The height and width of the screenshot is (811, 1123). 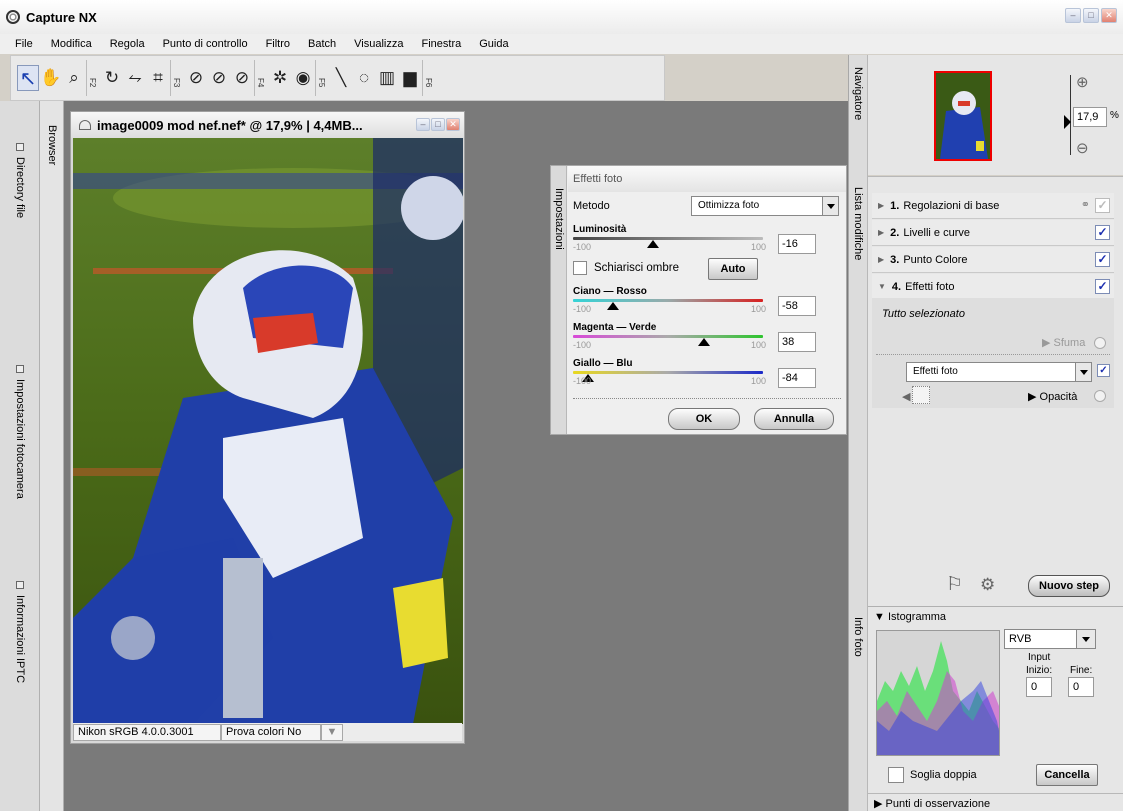 What do you see at coordinates (993, 260) in the screenshot?
I see `step-row-3: ▶ 3. Punto Colore ✓` at bounding box center [993, 260].